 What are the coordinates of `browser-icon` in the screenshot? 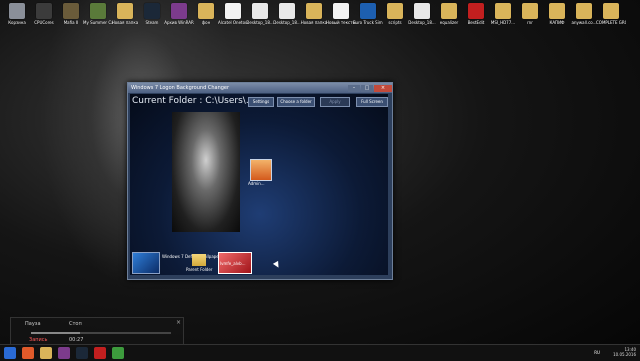 It's located at (28, 353).